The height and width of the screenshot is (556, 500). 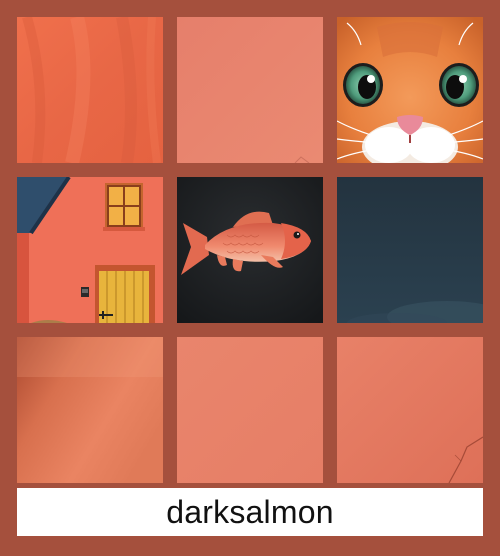 I want to click on salmon-gradient-texture-image, so click(x=90, y=410).